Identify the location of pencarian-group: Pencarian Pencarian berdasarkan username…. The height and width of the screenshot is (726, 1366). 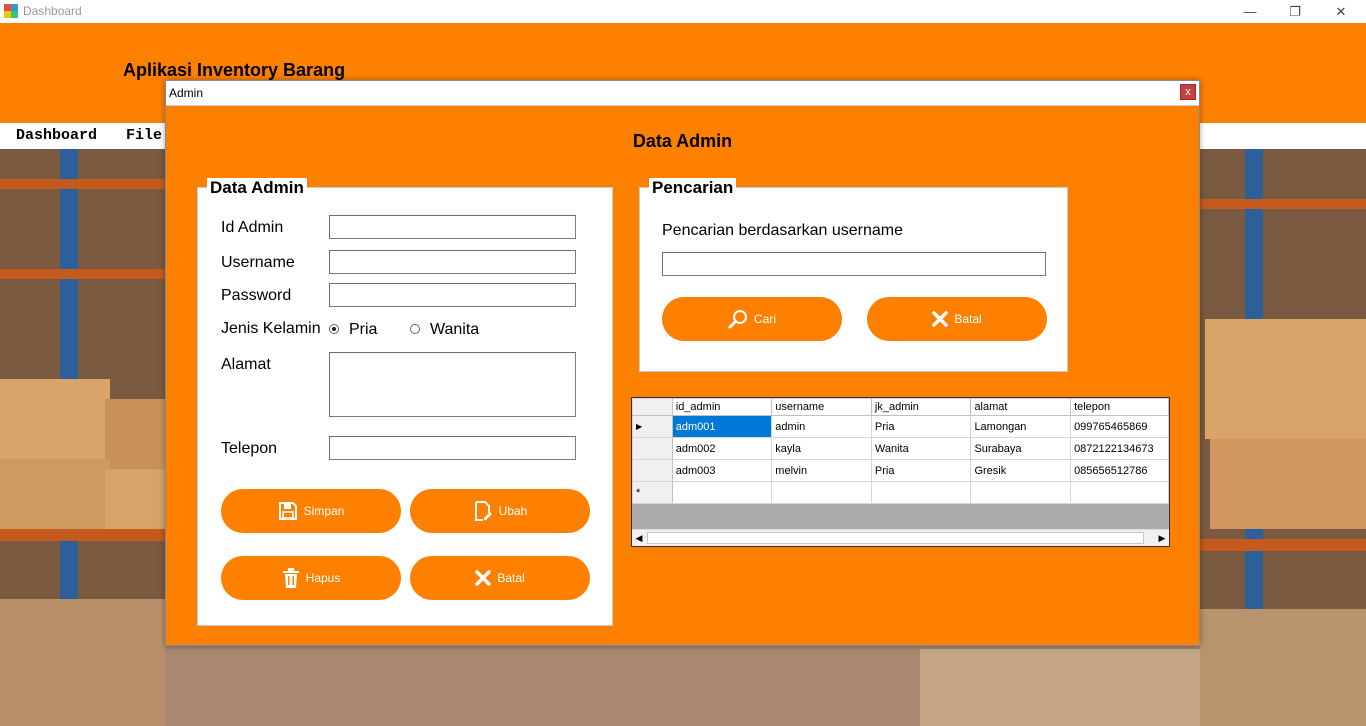
(853, 275).